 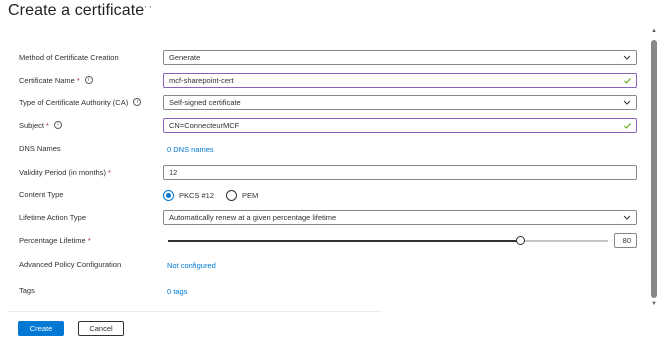 I want to click on advanced-config-link: Not configured, so click(x=191, y=266).